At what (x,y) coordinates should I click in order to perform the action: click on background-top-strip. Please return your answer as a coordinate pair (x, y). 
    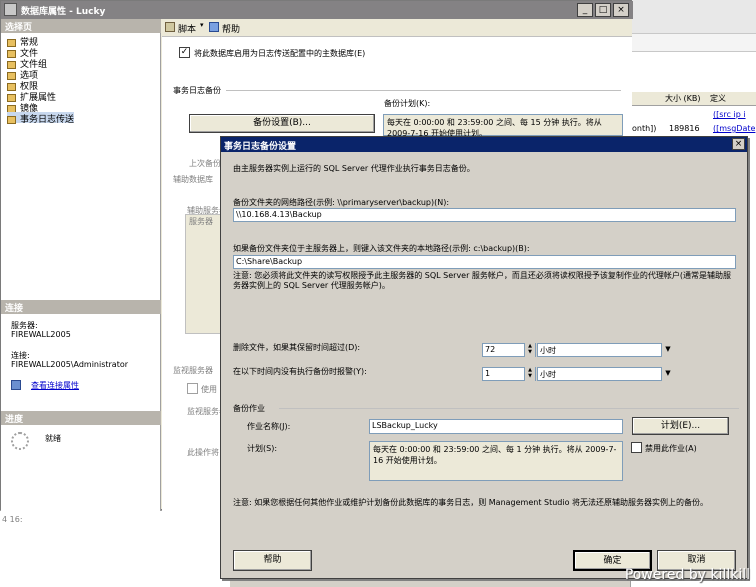
    Looking at the image, I should click on (693, 17).